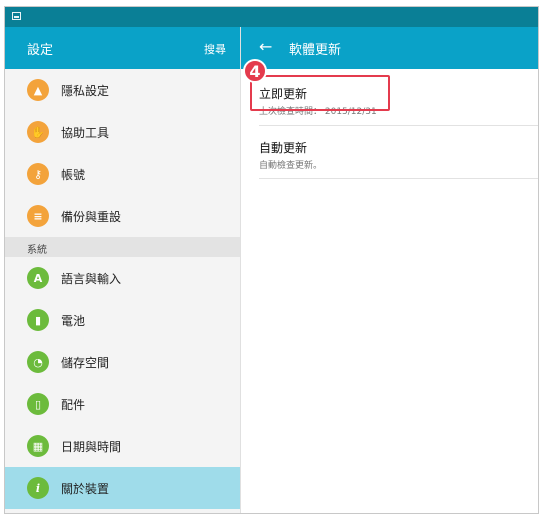  Describe the element at coordinates (122, 247) in the screenshot. I see `section-header-system: 系統` at that location.